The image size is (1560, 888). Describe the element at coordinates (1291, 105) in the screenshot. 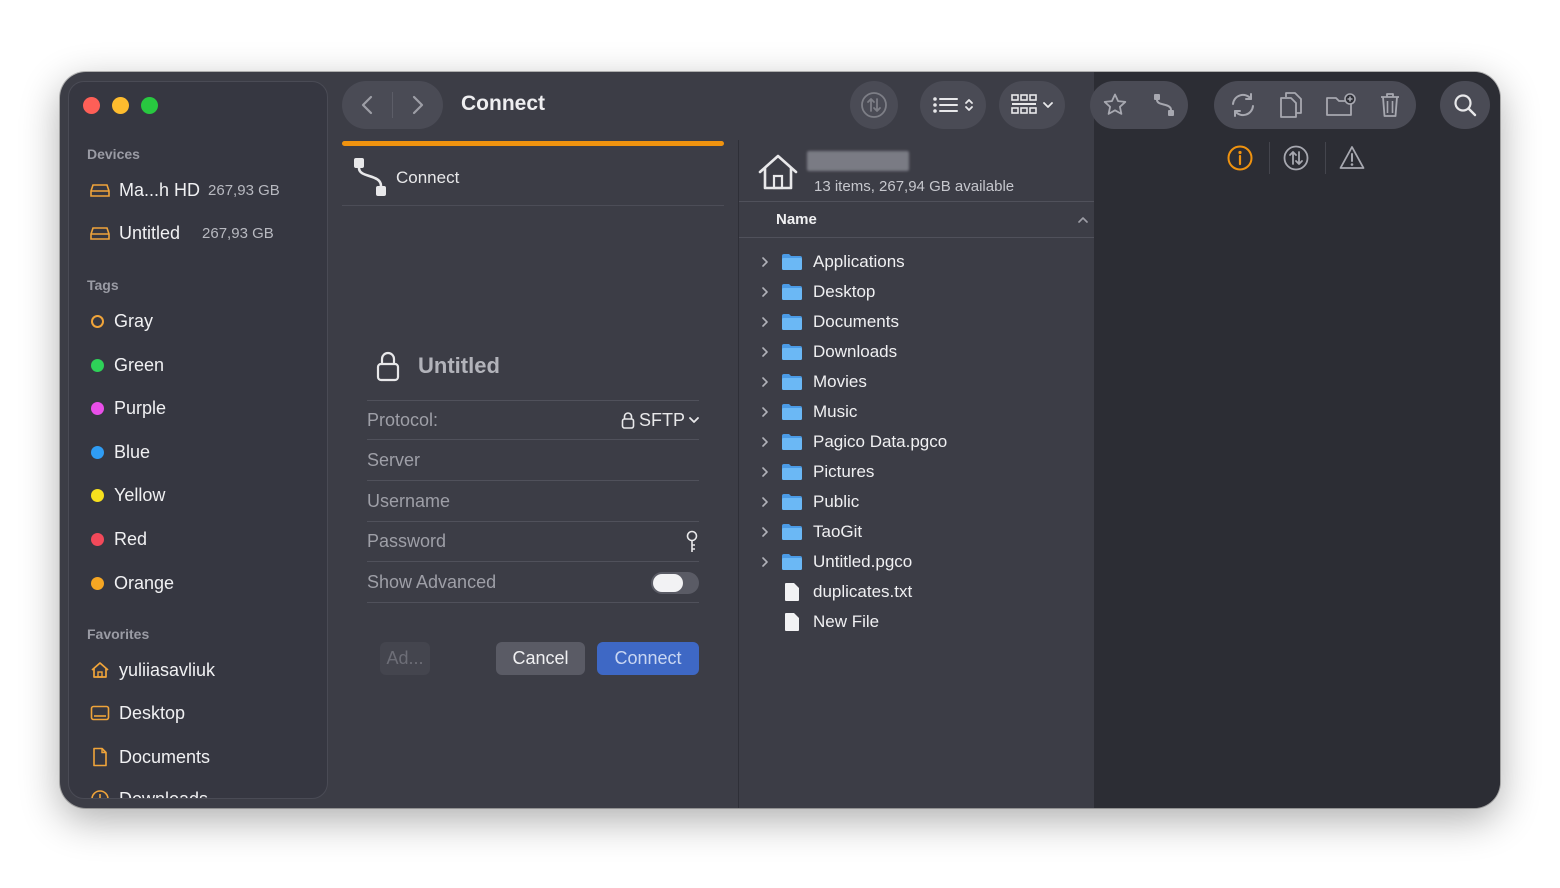

I see `copy-icon` at that location.